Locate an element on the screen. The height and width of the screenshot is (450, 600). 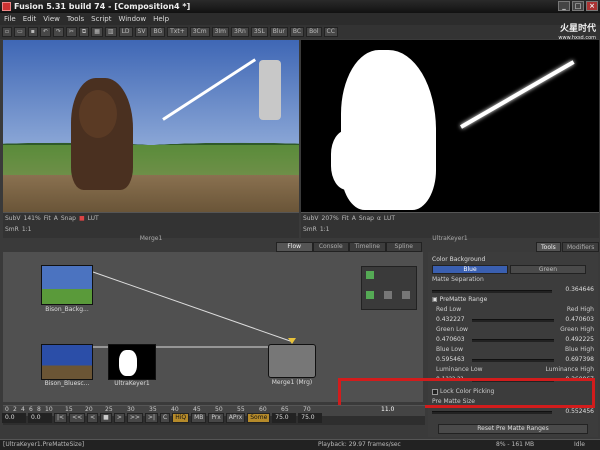
mb-toggle: MB is located at coordinates (199, 418).